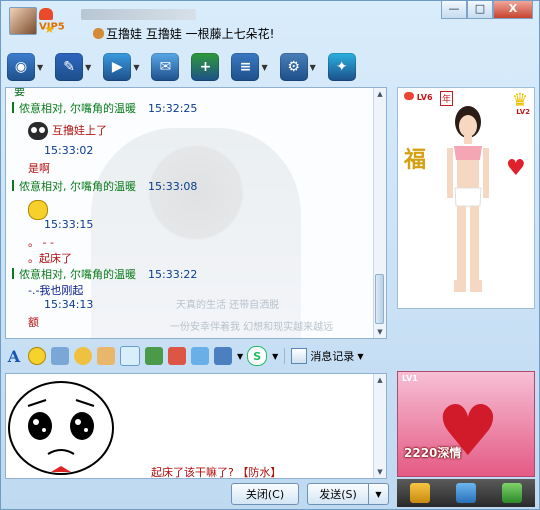 The height and width of the screenshot is (510, 540). I want to click on refresh-icon, so click(512, 493).